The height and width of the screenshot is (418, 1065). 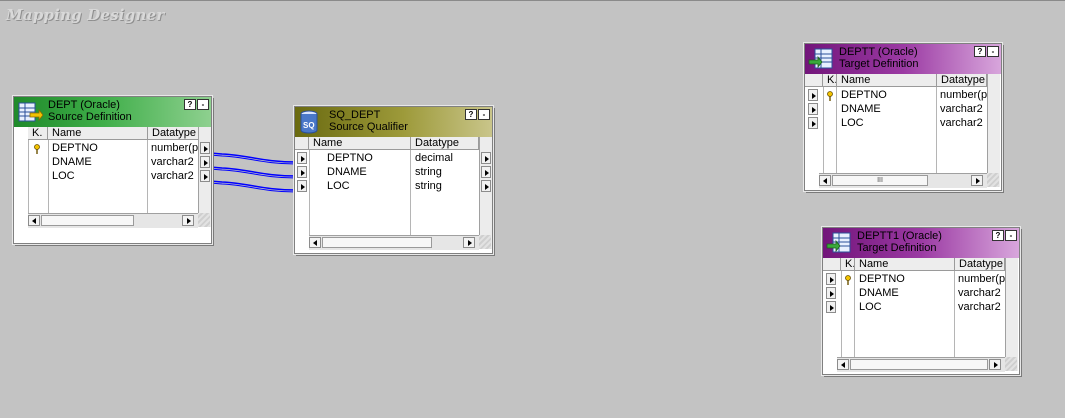 I want to click on qualifier-title: SQ_DEPT, so click(x=355, y=115).